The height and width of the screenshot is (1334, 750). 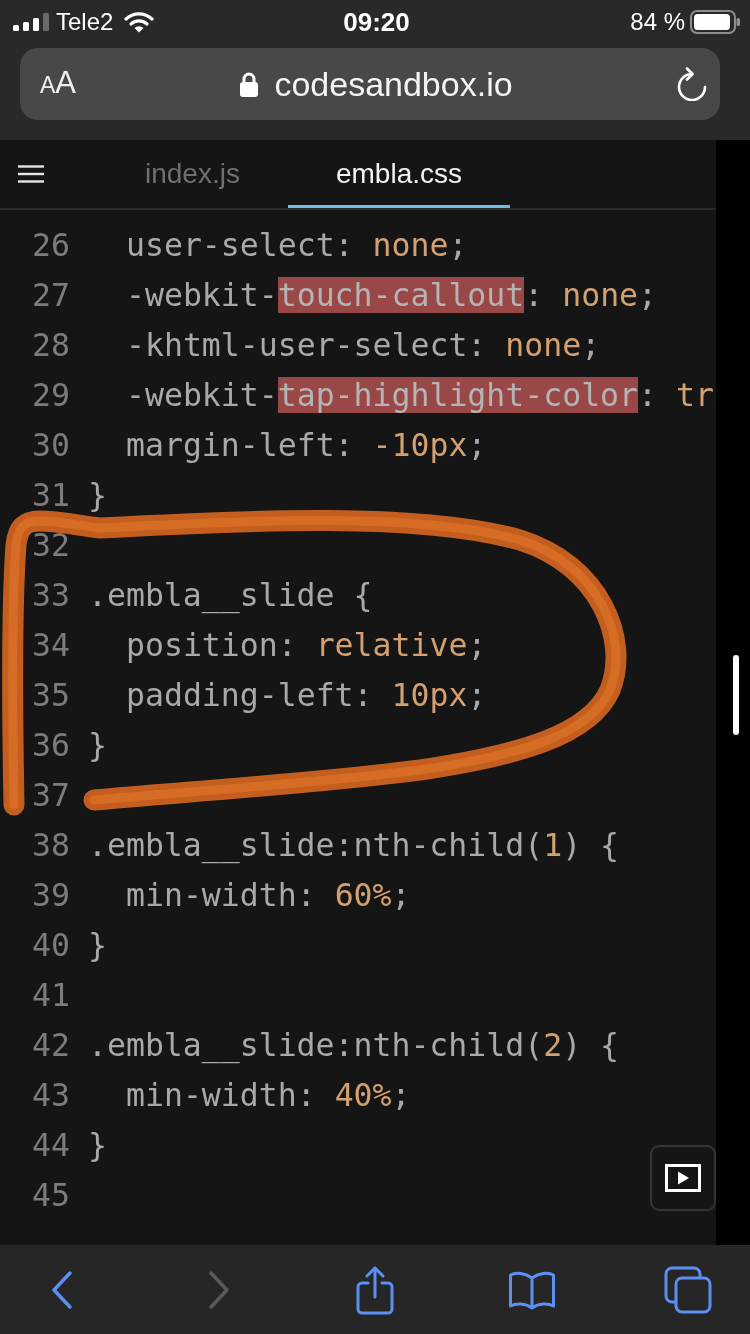 I want to click on address-bar: AA codesandbox.io, so click(x=370, y=84).